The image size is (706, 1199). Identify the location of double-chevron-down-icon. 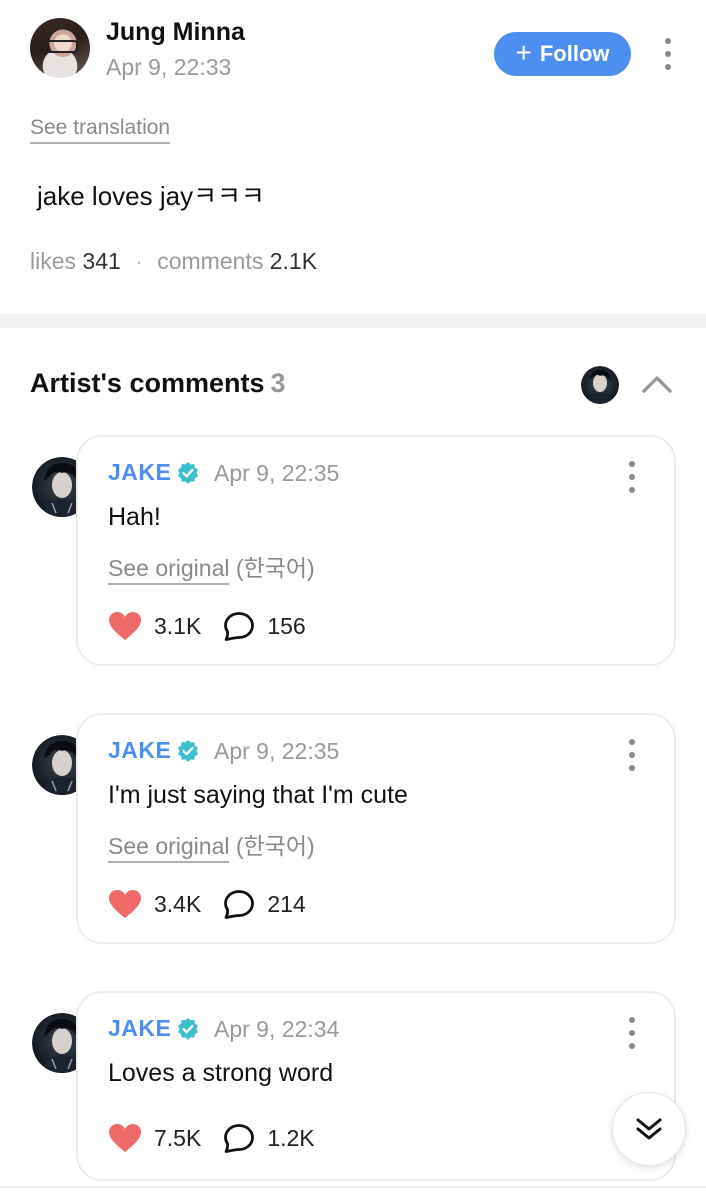
(649, 1129).